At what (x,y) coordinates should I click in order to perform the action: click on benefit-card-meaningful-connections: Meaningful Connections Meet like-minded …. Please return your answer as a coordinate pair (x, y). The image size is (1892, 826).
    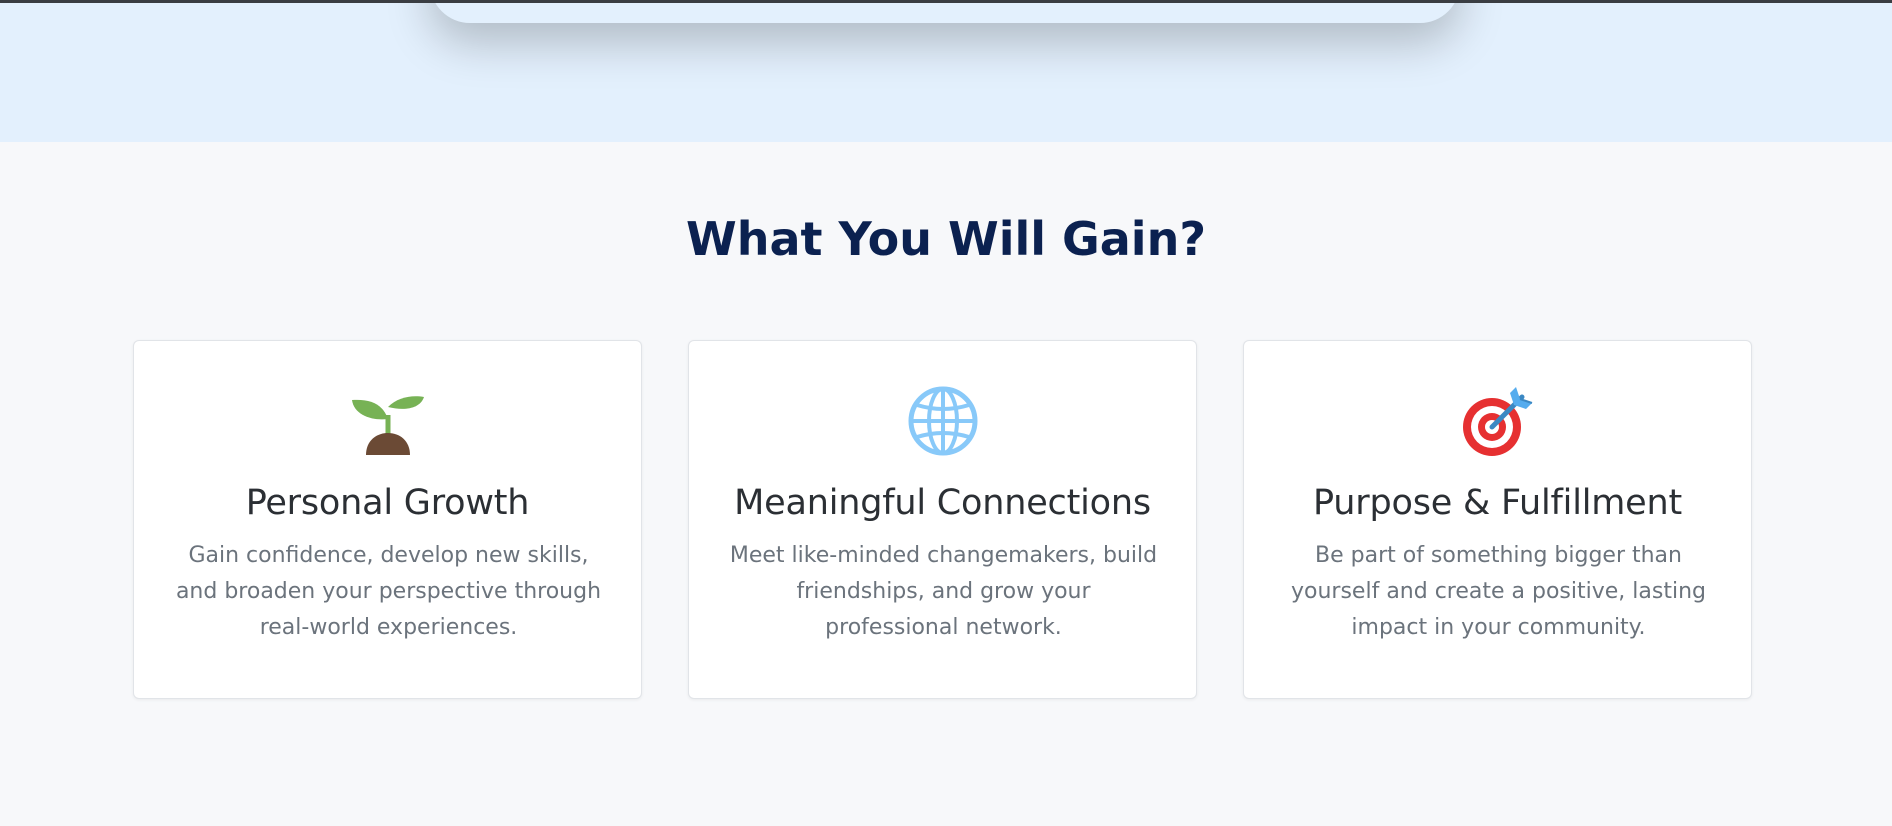
    Looking at the image, I should click on (942, 519).